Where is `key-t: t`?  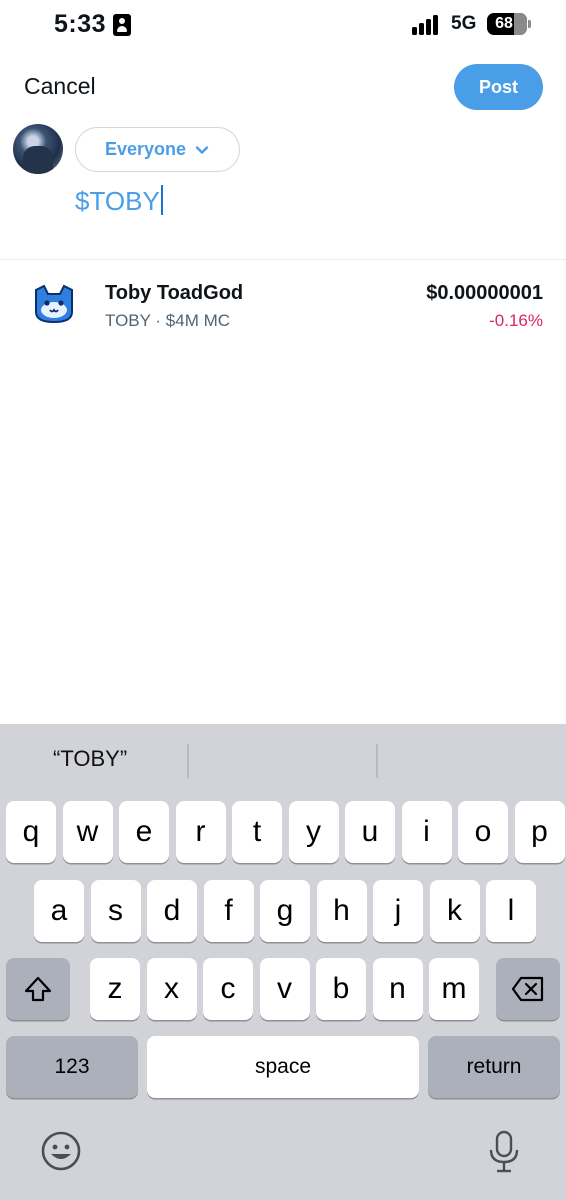 key-t: t is located at coordinates (257, 832).